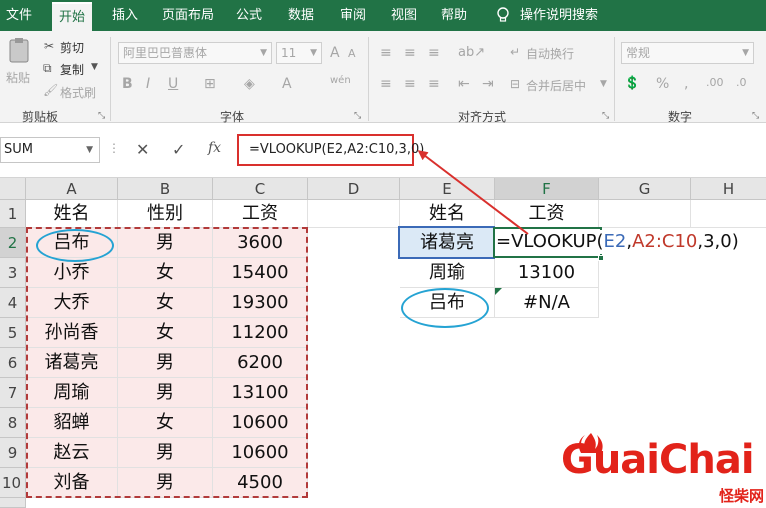 This screenshot has width=766, height=508. I want to click on guaichai-logo: GuaiChai 怪柴网, so click(663, 469).